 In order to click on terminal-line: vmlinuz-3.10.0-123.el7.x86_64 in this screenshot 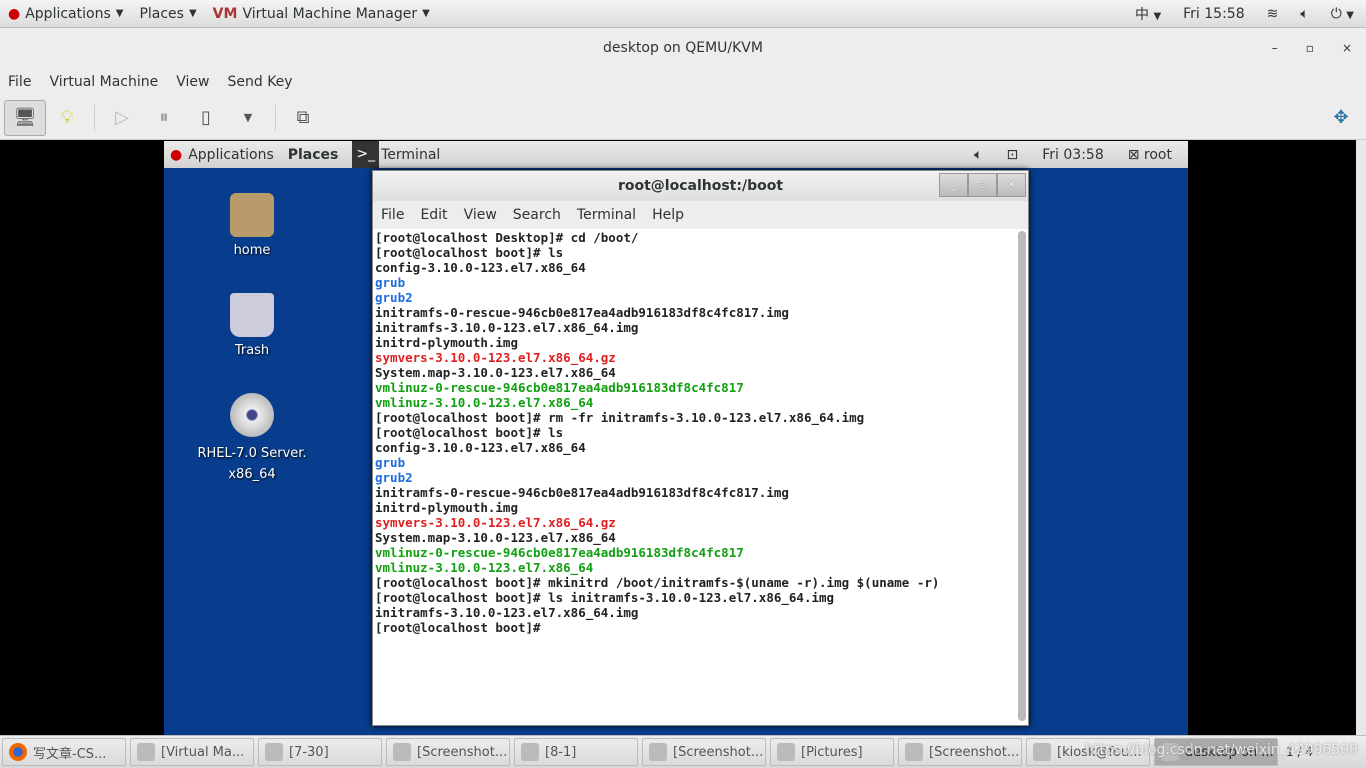, I will do `click(484, 567)`.